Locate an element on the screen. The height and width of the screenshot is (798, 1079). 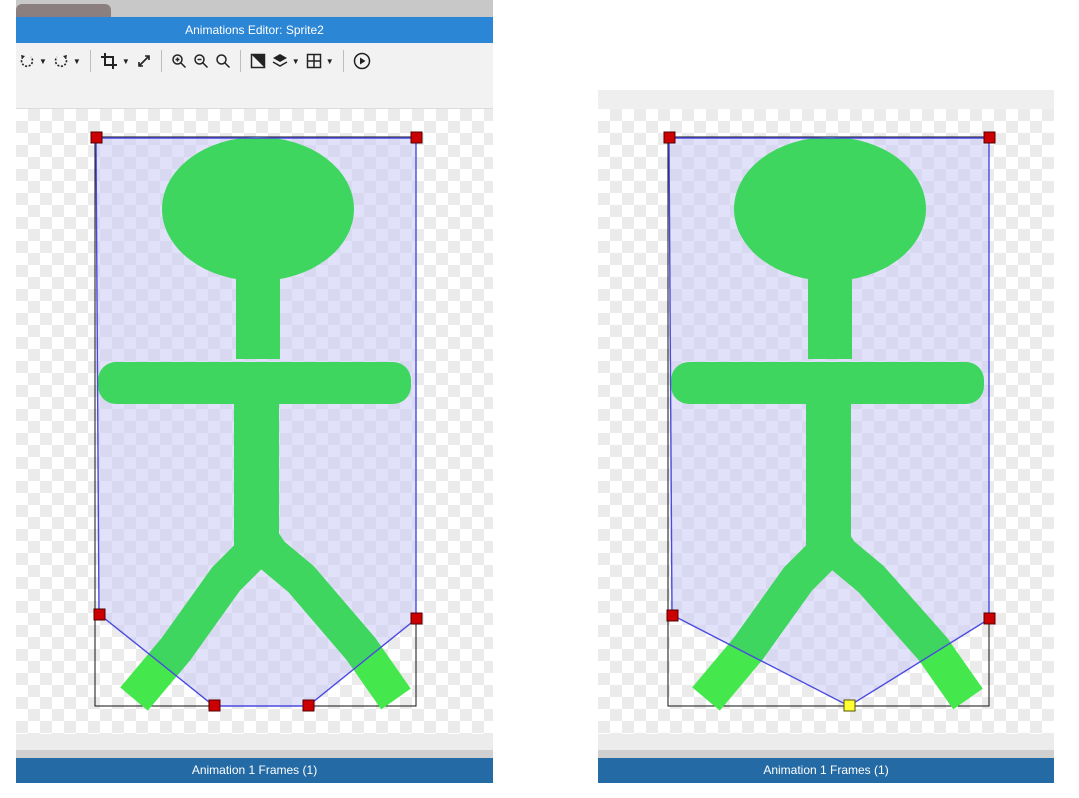
document-tab-strip is located at coordinates (254, 8).